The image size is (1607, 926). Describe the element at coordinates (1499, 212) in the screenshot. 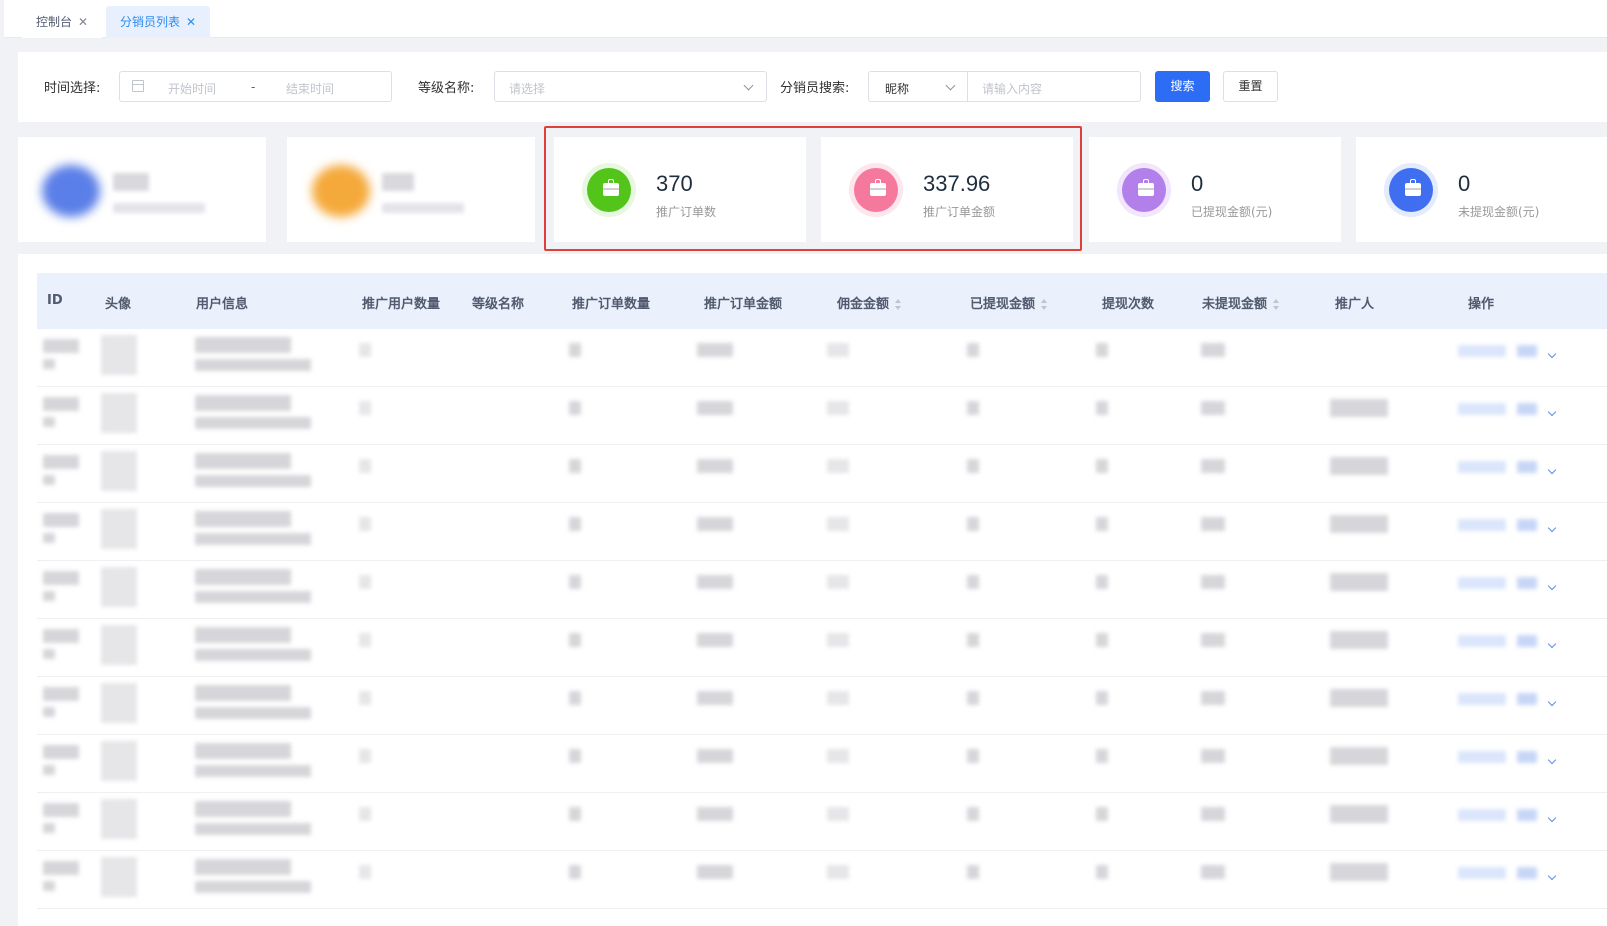

I see `stat-label: 未提现金额(元)` at that location.